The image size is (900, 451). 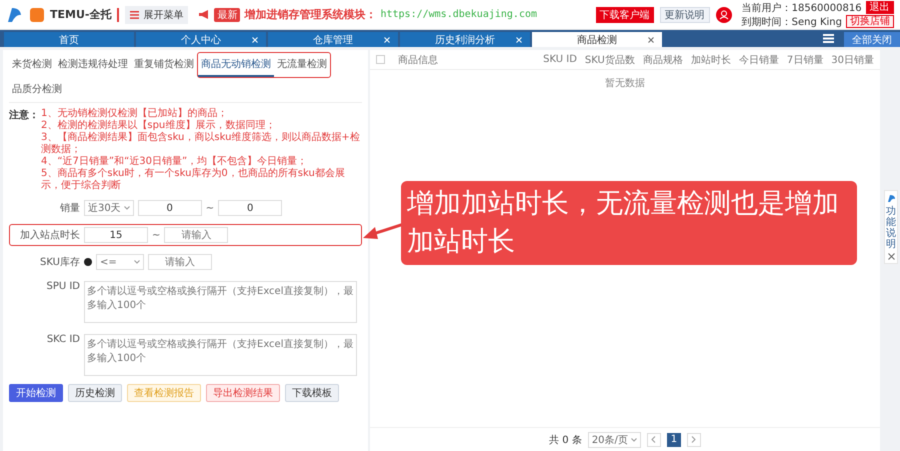 I want to click on subtab: 检测违规待处理, so click(x=93, y=65).